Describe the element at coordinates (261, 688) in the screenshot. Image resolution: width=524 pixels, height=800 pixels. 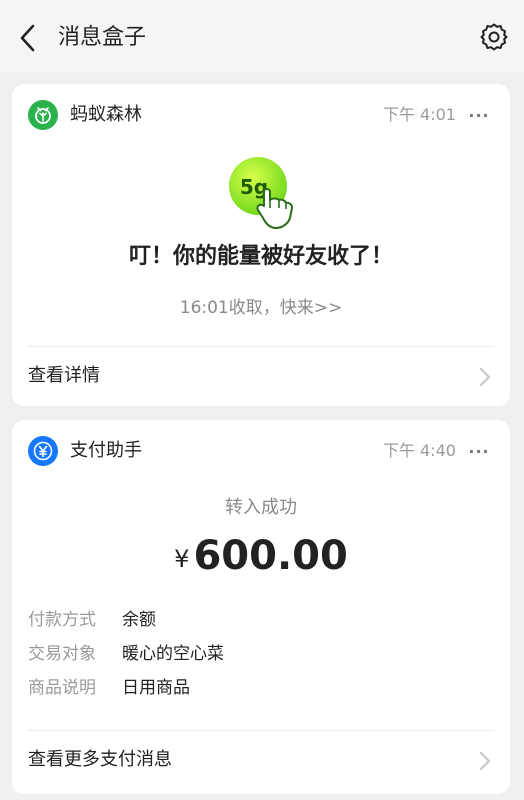
I see `detail-row: 商品说明 日用商品` at that location.